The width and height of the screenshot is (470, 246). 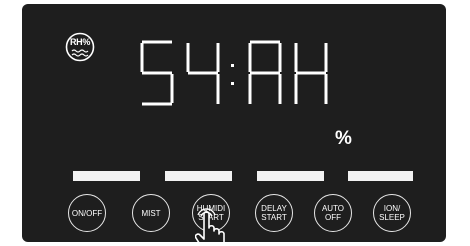 I want to click on percent-unit: %, so click(x=343, y=138).